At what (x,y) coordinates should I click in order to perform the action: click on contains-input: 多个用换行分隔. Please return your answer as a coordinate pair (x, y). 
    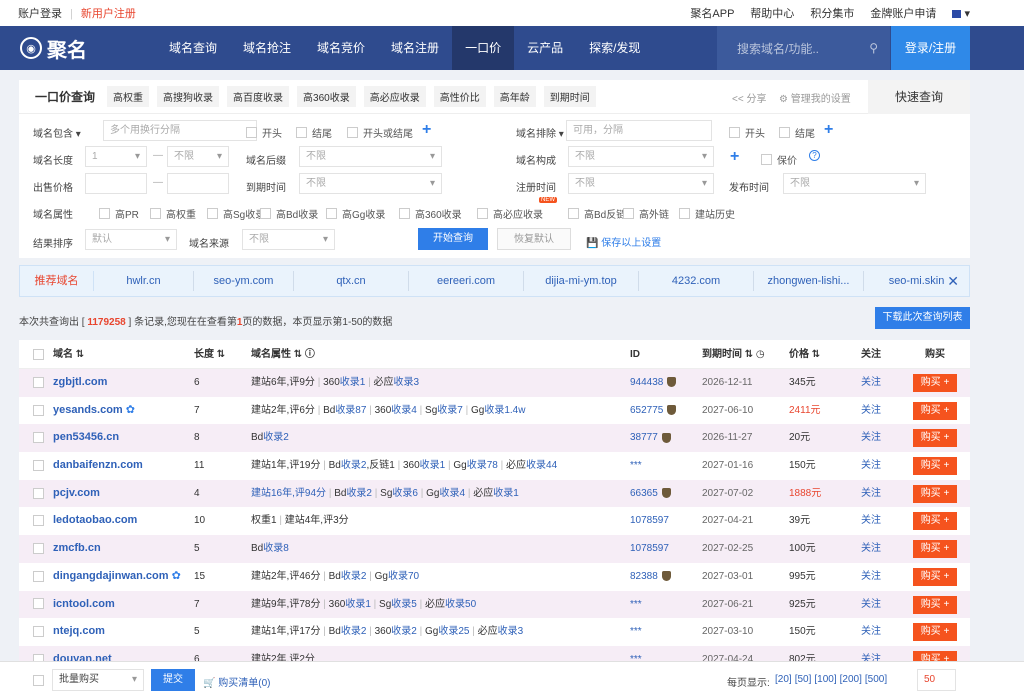
    Looking at the image, I should click on (180, 130).